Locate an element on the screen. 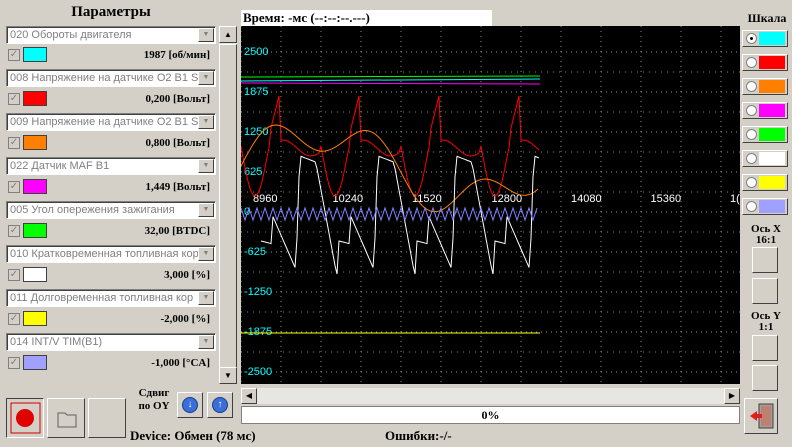  param-name: 014 INT/V TIM(B1) is located at coordinates (56, 342).